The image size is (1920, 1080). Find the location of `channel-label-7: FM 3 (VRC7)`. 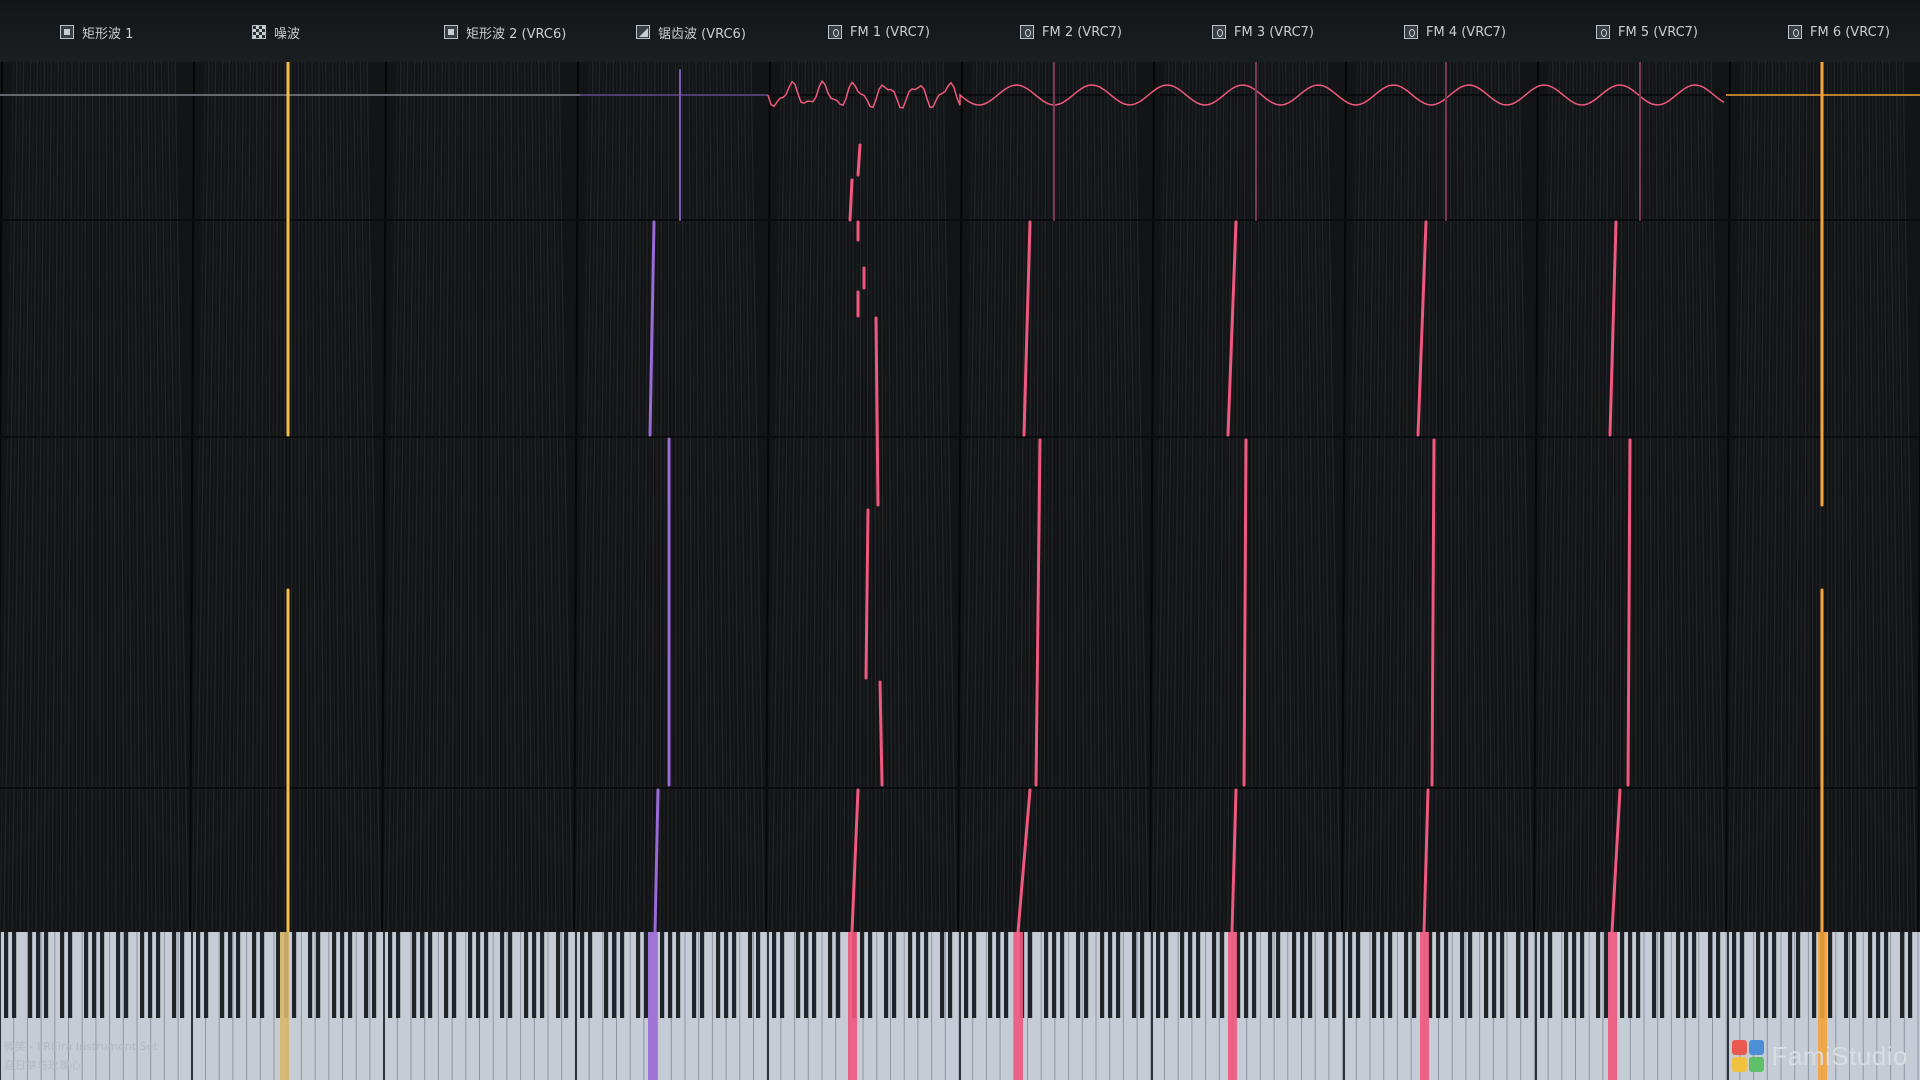

channel-label-7: FM 3 (VRC7) is located at coordinates (1263, 32).